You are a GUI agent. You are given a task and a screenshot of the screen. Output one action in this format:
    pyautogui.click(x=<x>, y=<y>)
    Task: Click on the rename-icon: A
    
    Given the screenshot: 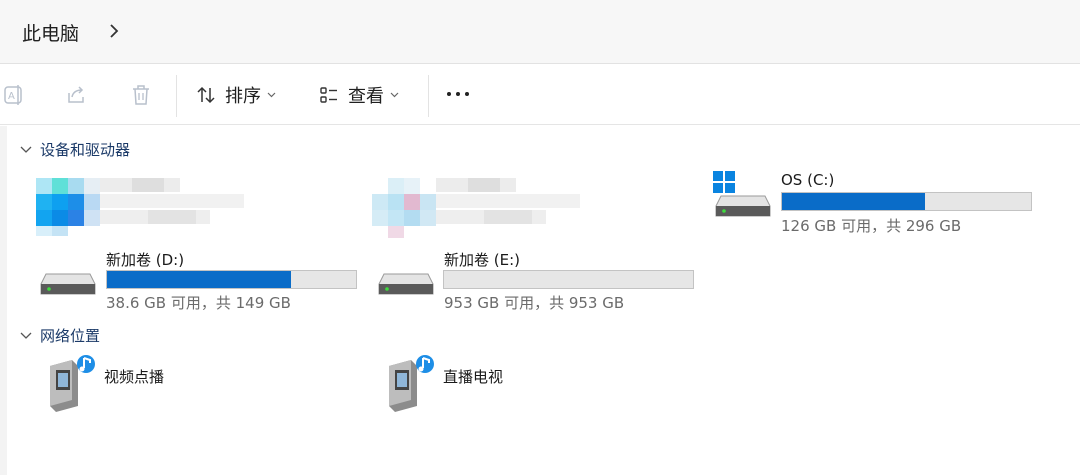 What is the action you would take?
    pyautogui.click(x=14, y=95)
    